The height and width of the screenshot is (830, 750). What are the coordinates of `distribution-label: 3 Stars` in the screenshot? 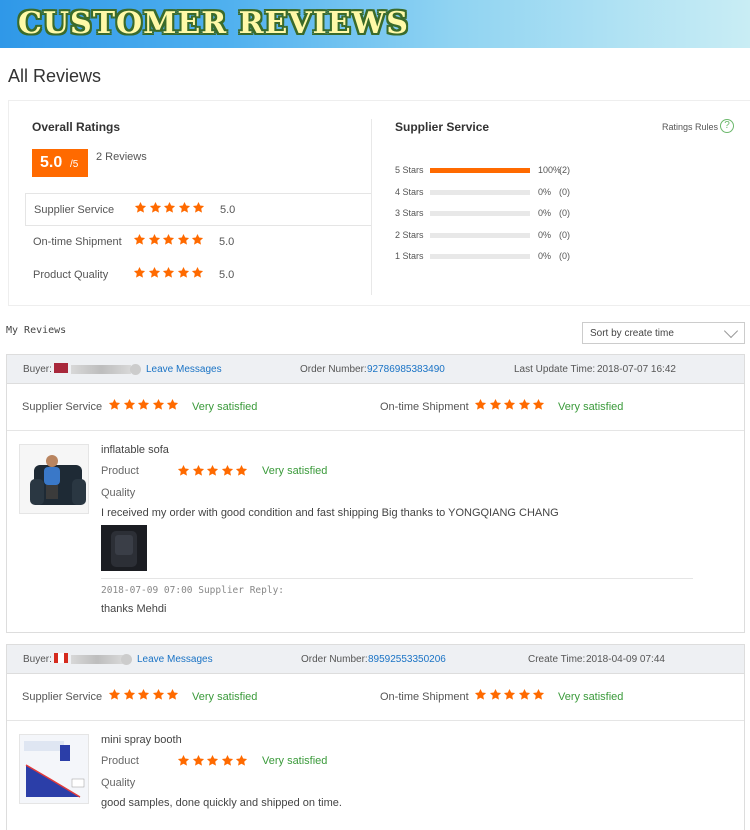 It's located at (409, 213).